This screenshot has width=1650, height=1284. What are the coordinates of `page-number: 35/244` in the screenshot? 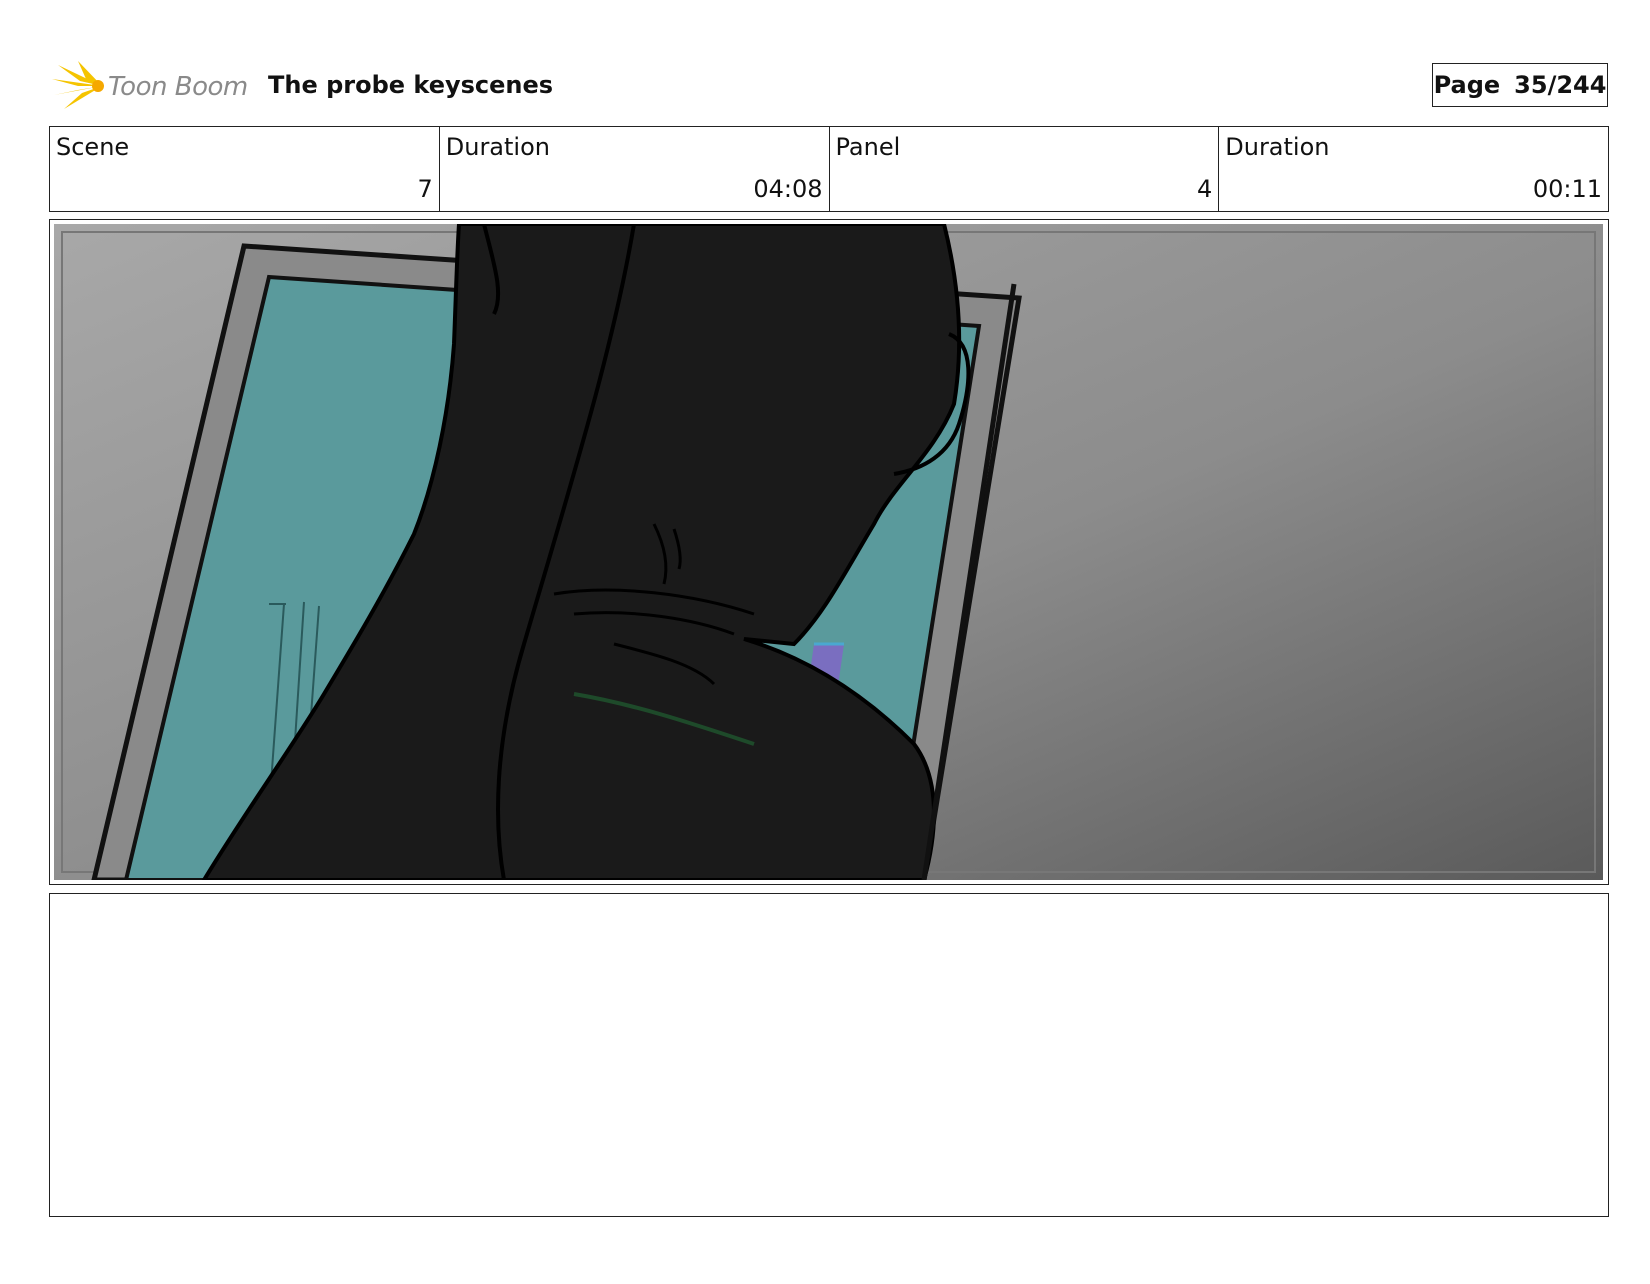 It's located at (1560, 85).